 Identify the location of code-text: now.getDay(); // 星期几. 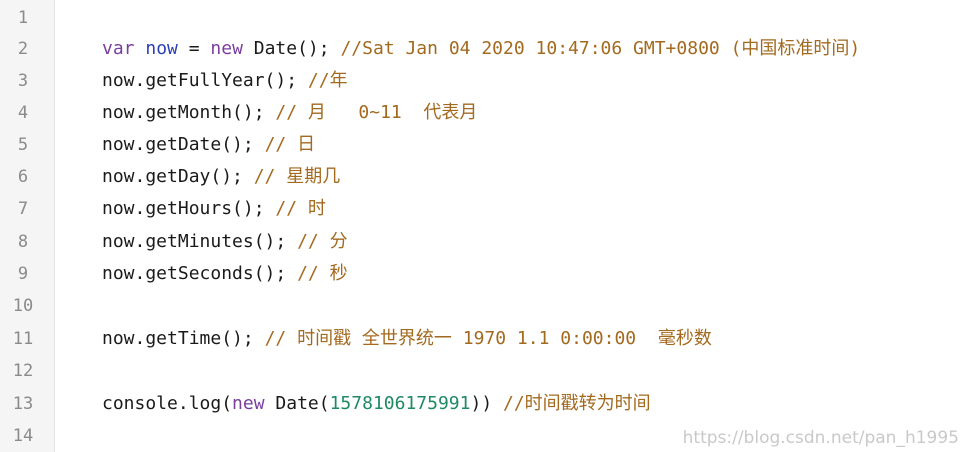
(221, 177).